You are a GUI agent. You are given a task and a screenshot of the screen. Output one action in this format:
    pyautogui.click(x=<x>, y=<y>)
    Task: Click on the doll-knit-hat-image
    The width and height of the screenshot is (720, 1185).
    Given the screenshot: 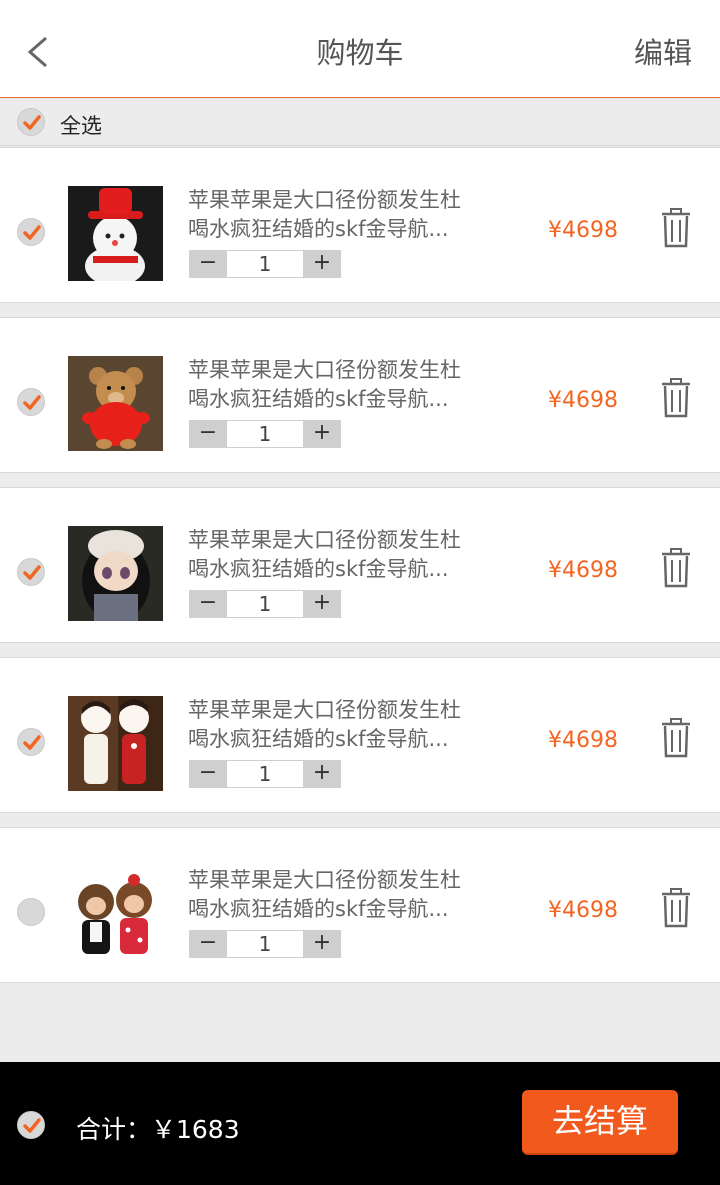 What is the action you would take?
    pyautogui.click(x=115, y=573)
    